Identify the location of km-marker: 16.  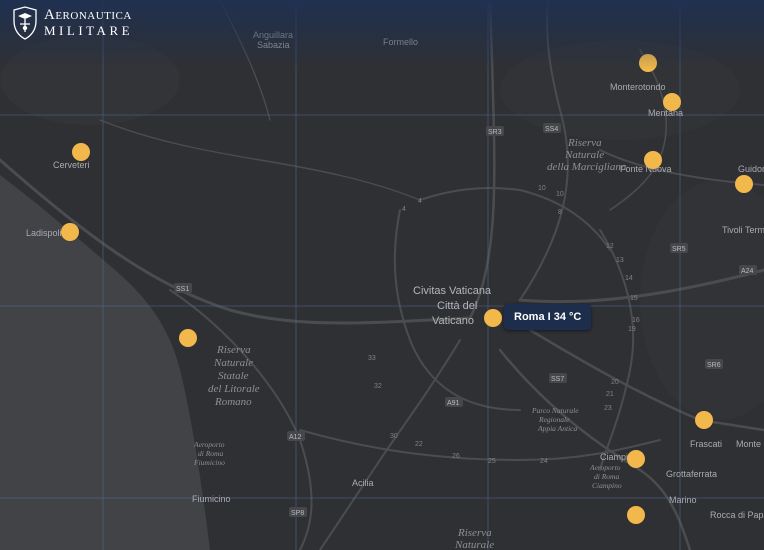
(636, 320).